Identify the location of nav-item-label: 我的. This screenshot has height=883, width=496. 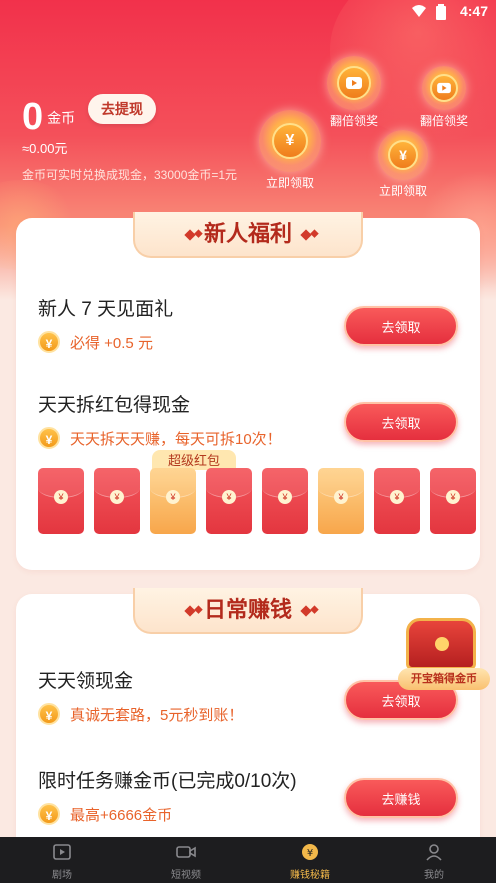
(434, 875).